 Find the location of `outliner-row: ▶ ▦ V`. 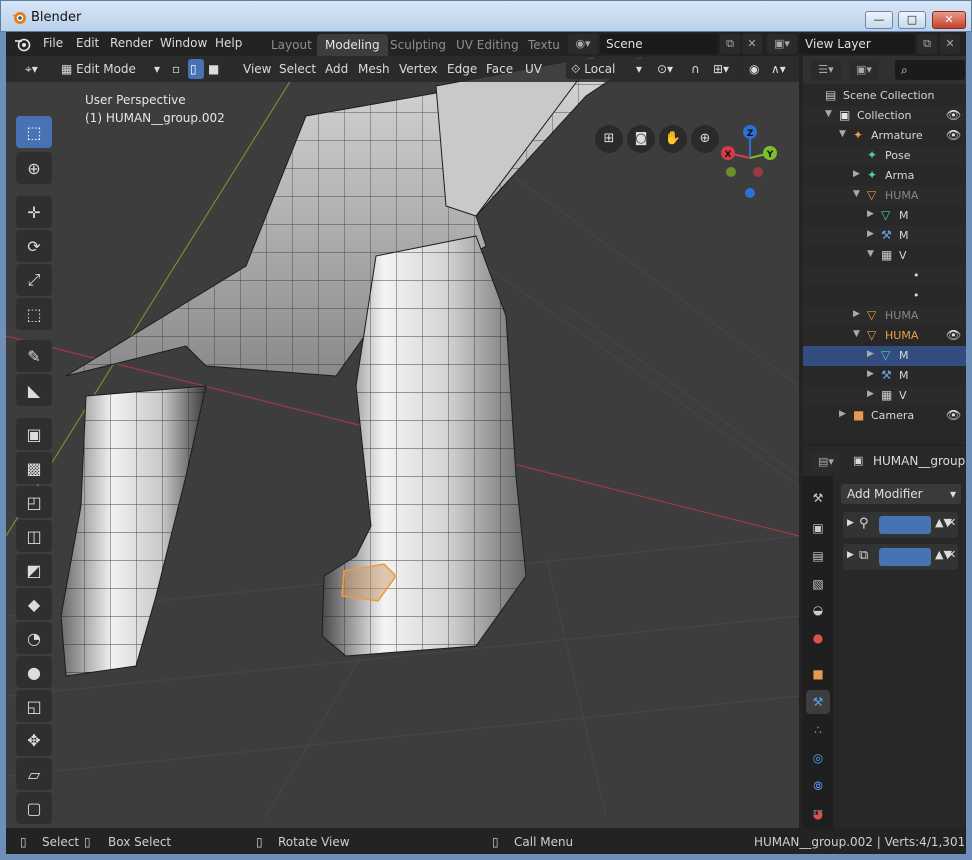

outliner-row: ▶ ▦ V is located at coordinates (884, 396).